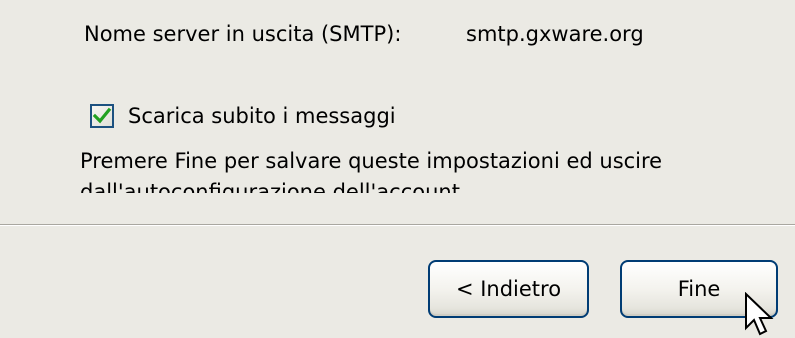 This screenshot has width=795, height=338. What do you see at coordinates (508, 289) in the screenshot?
I see `back-button: < Indietro` at bounding box center [508, 289].